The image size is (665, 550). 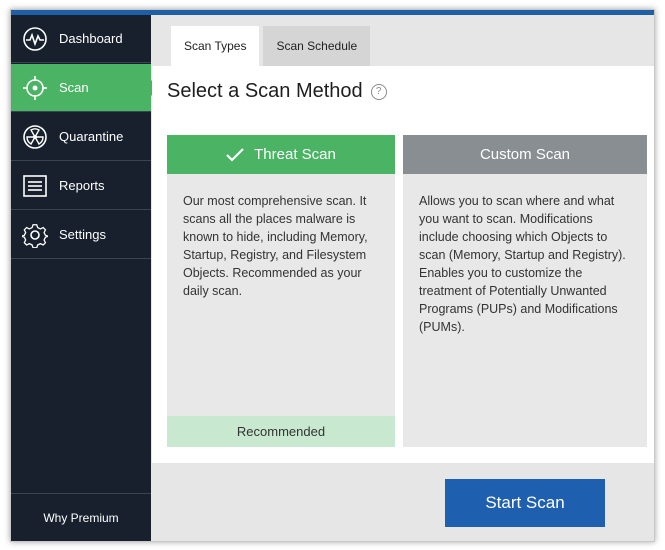 I want to click on sidebar-item-label: Settings, so click(x=82, y=234).